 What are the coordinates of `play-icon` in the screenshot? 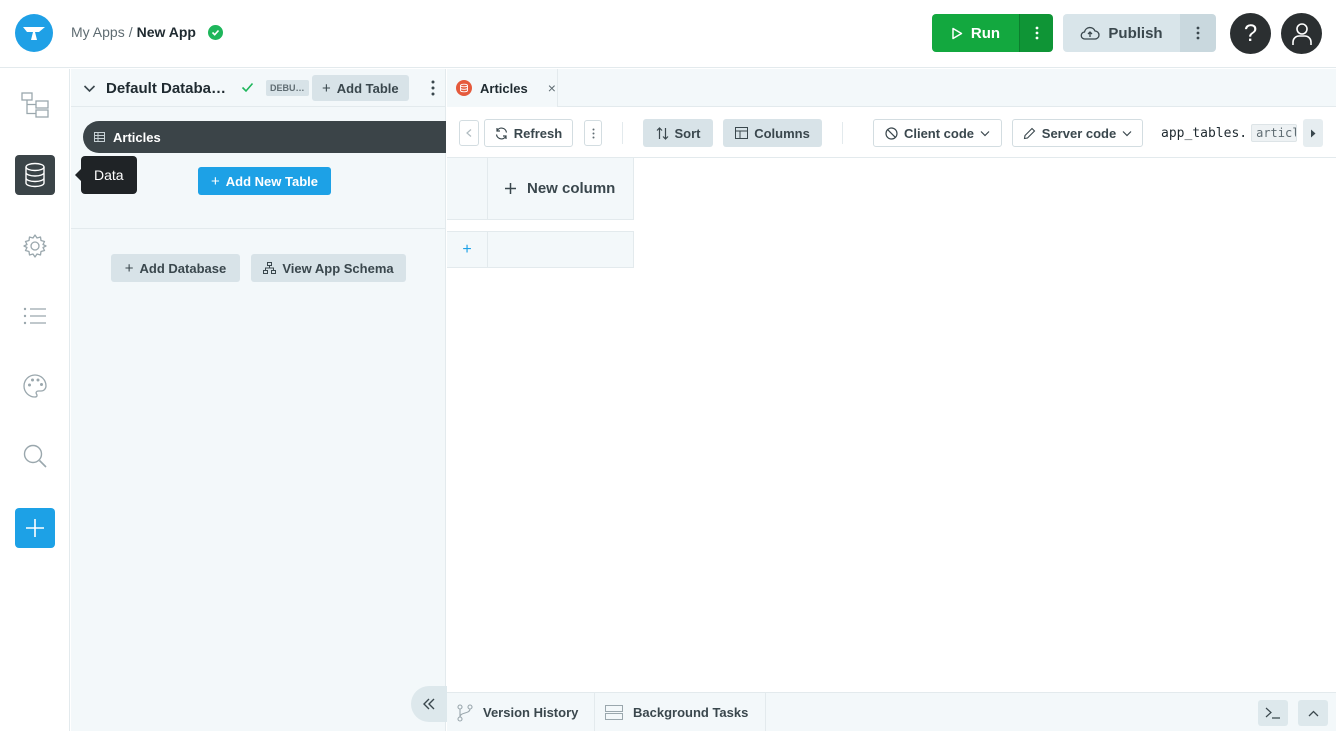 It's located at (957, 33).